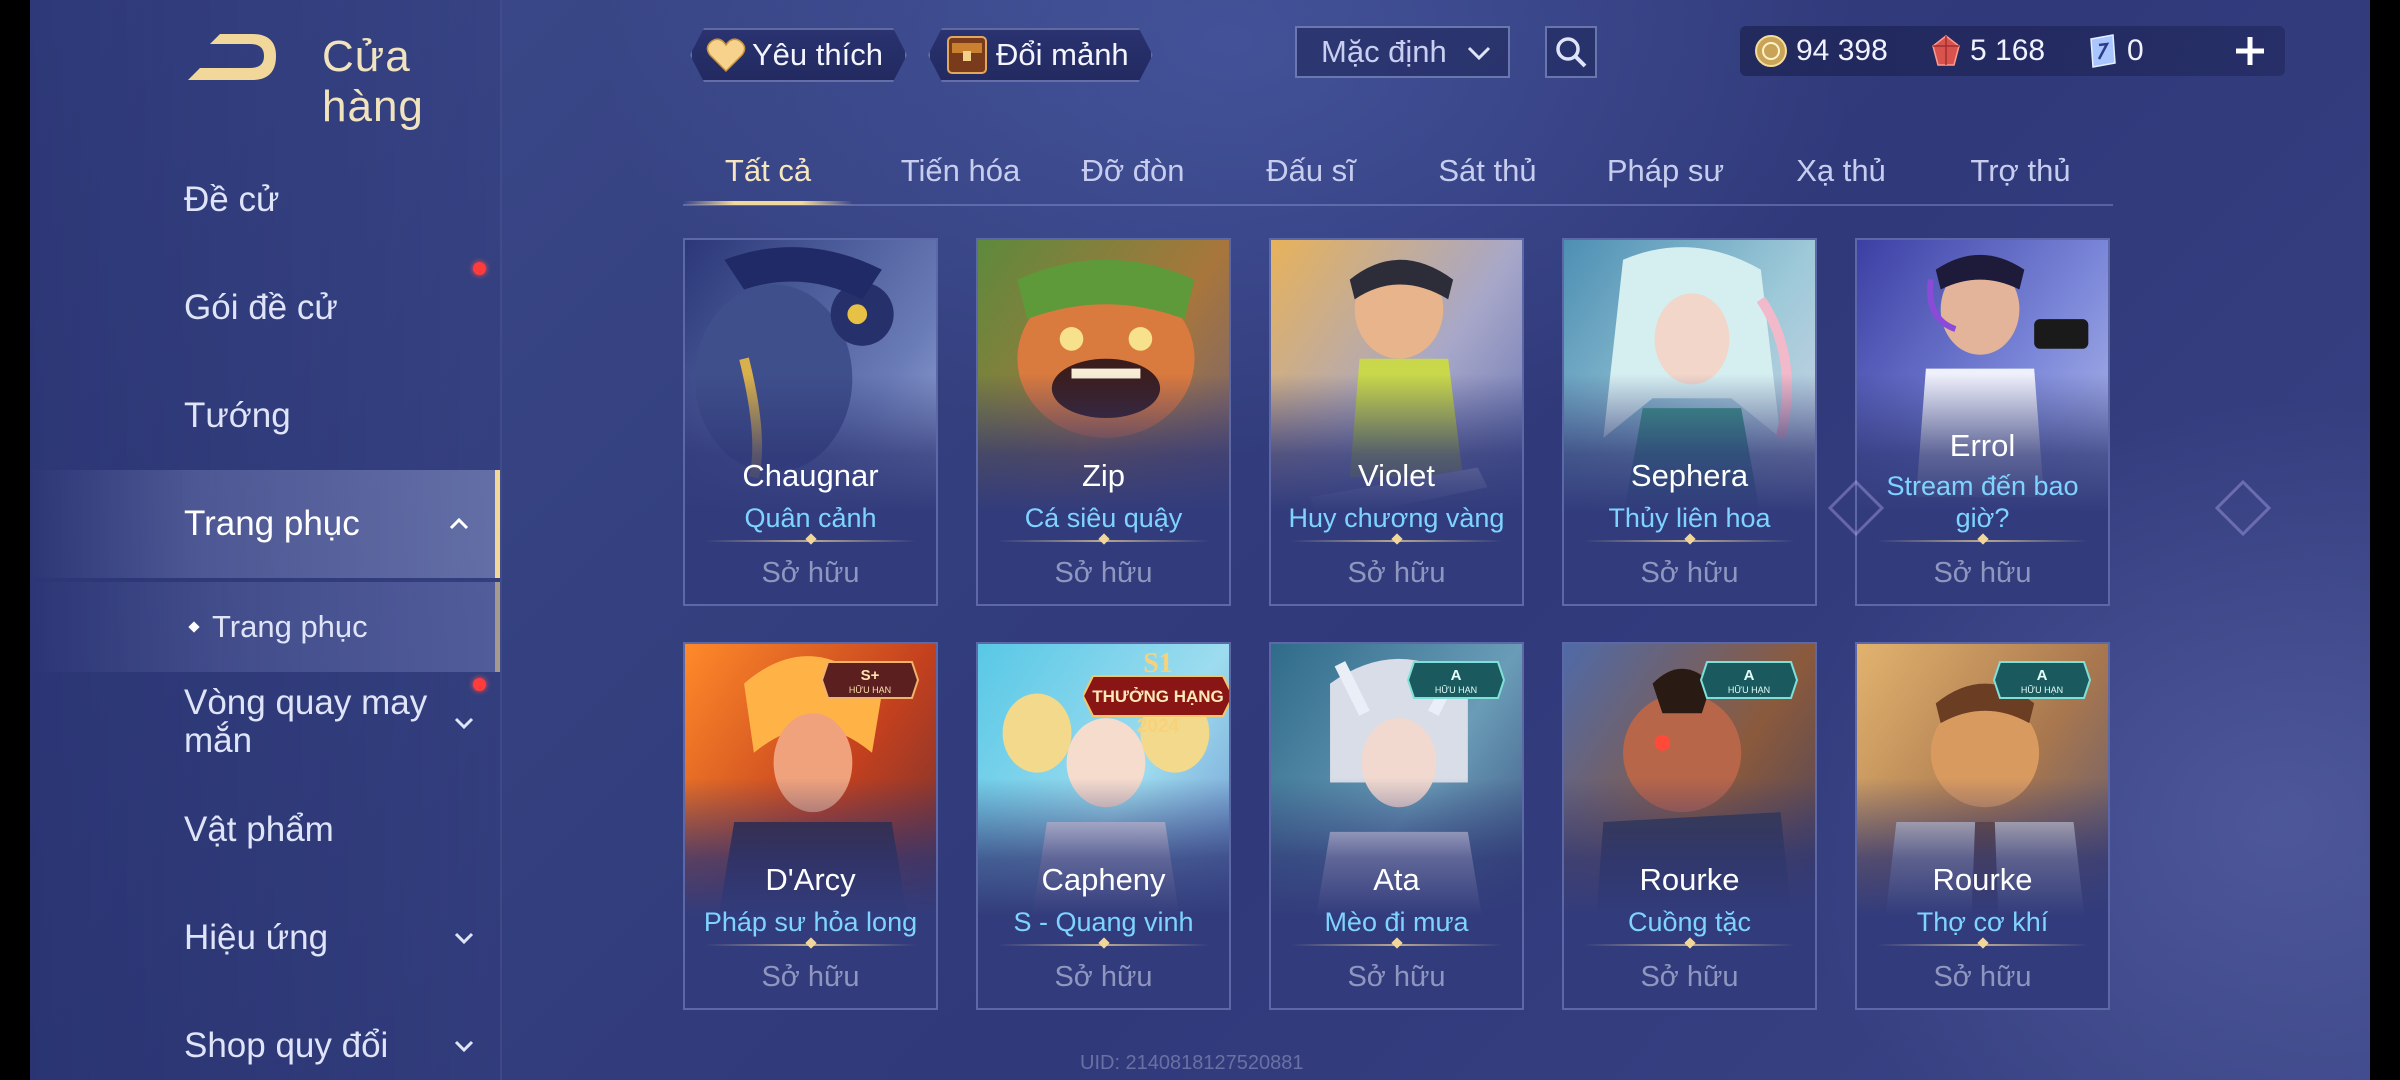 The height and width of the screenshot is (1080, 2400). I want to click on heart-icon, so click(726, 55).